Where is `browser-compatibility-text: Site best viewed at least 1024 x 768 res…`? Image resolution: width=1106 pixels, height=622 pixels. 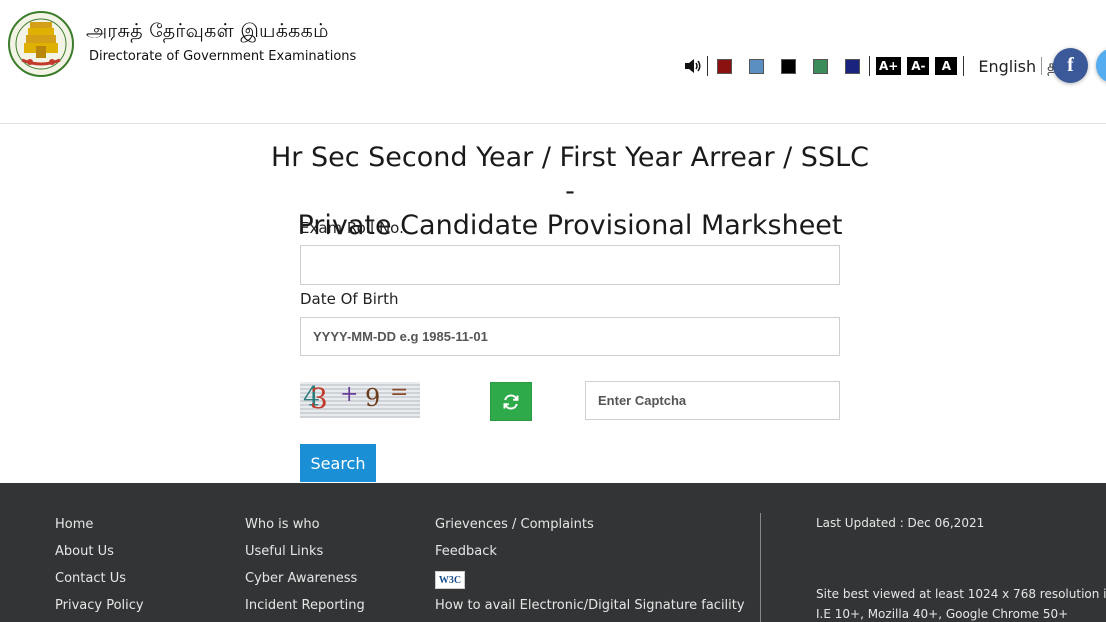
browser-compatibility-text: Site best viewed at least 1024 x 768 res… is located at coordinates (961, 604).